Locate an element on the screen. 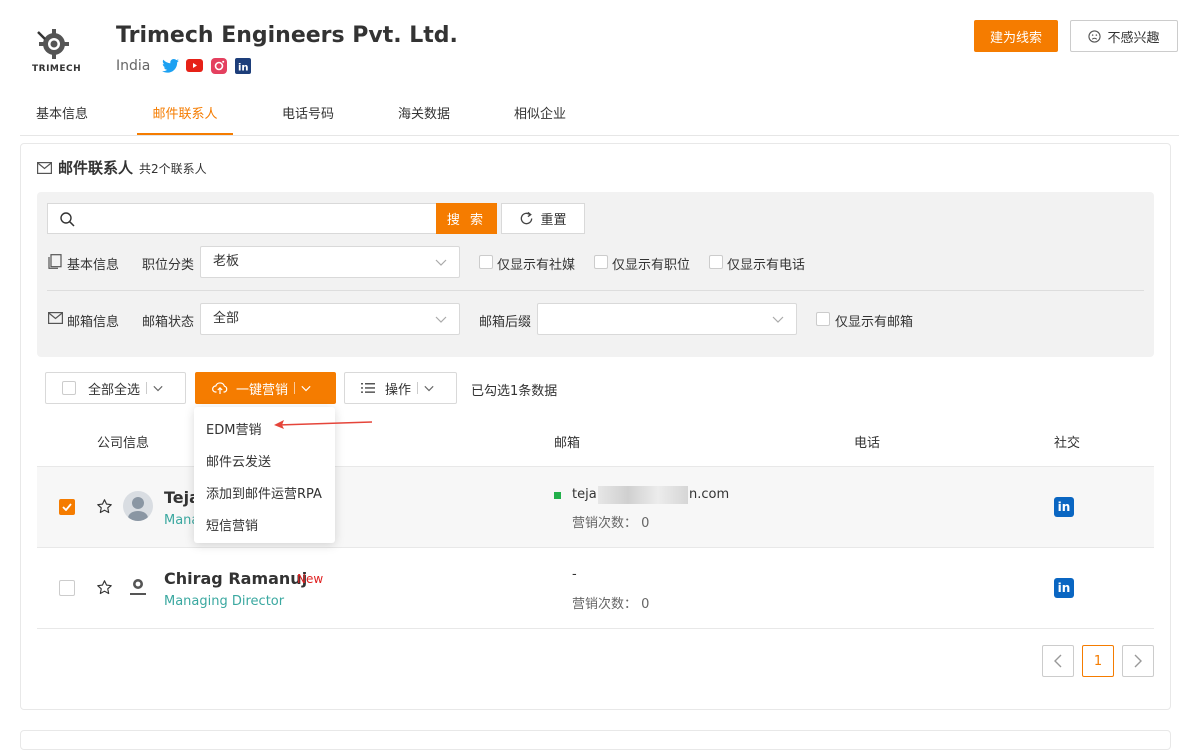 This screenshot has height=750, width=1179. next-card is located at coordinates (595, 740).